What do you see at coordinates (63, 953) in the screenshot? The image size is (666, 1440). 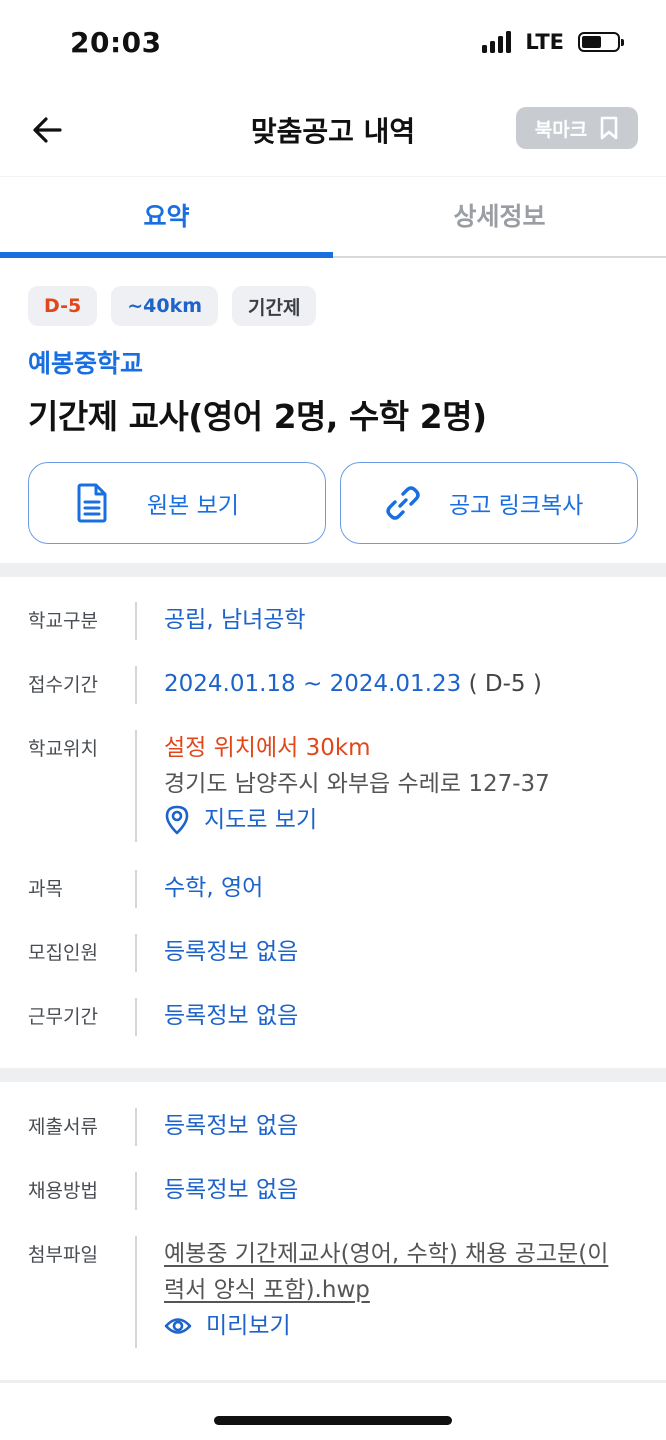 I see `info-label: 모집인원` at bounding box center [63, 953].